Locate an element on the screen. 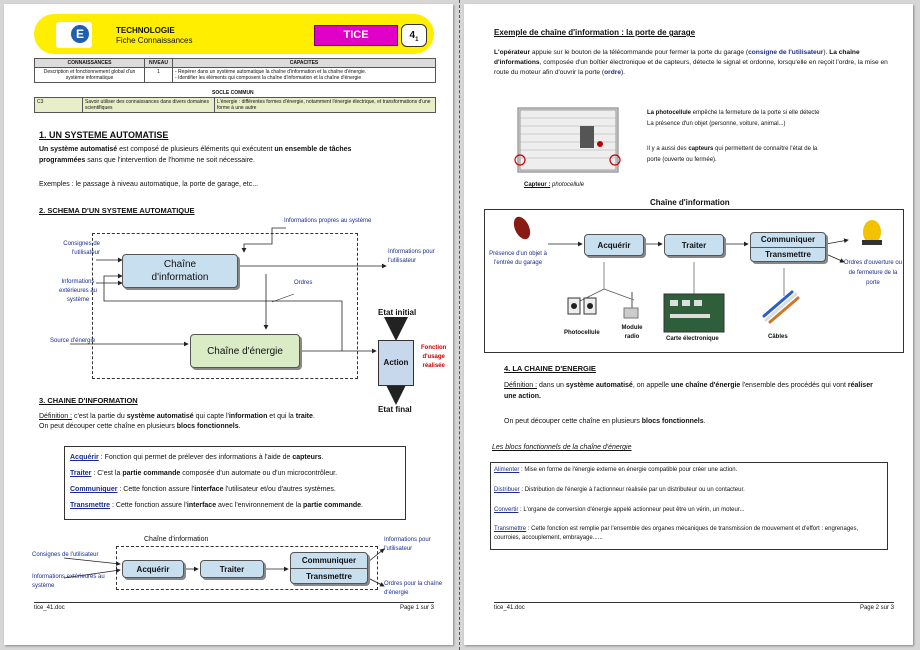 This screenshot has width=920, height=650. diag2-label-consignes: Consignes de l'utilisateur is located at coordinates (65, 555).